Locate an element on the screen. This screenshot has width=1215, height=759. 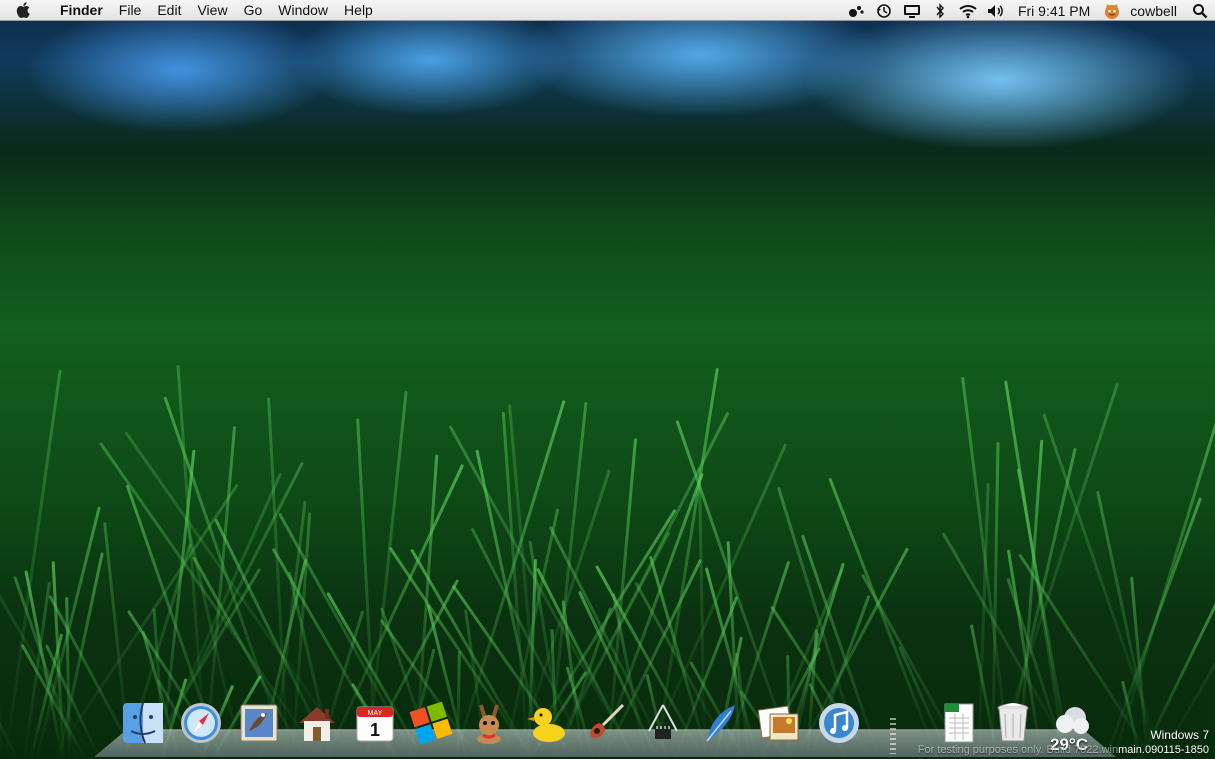
adium-icon is located at coordinates (489, 723).